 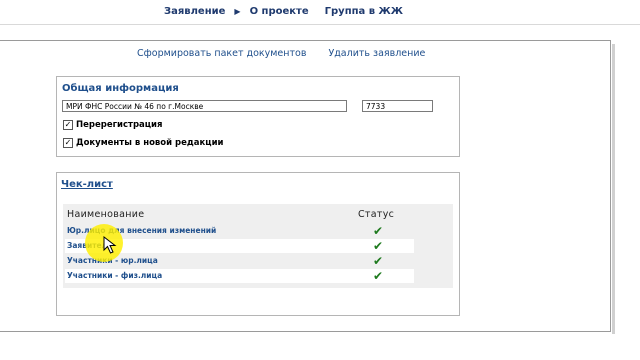 I want to click on column-header-name: Наименование, so click(x=106, y=214).